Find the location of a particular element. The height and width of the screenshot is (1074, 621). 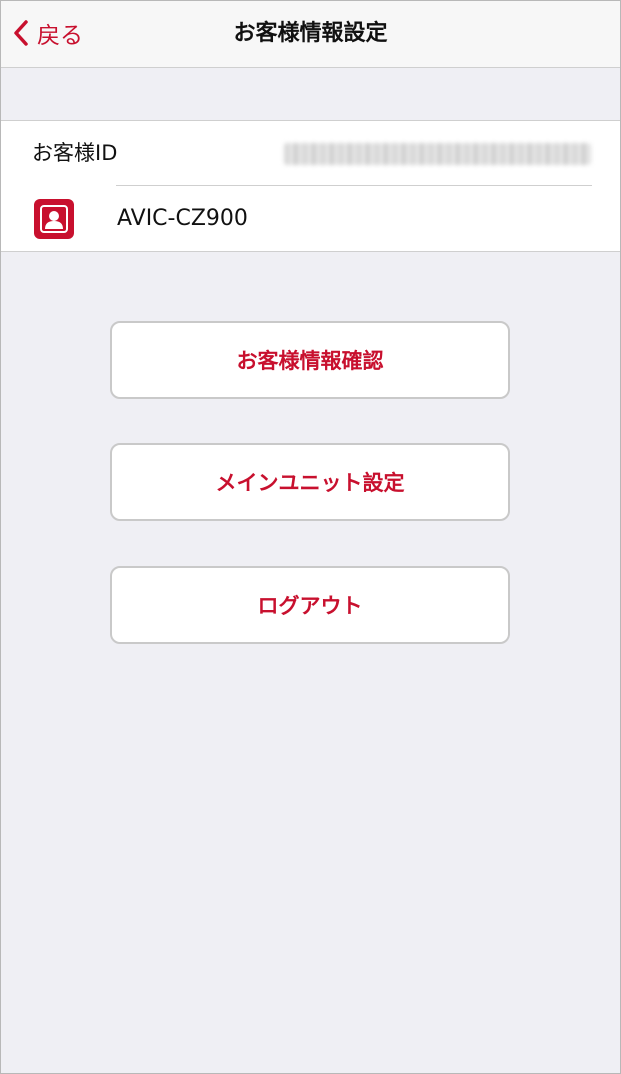

navigation-bar: 戻る お客様情報設定 is located at coordinates (310, 34).